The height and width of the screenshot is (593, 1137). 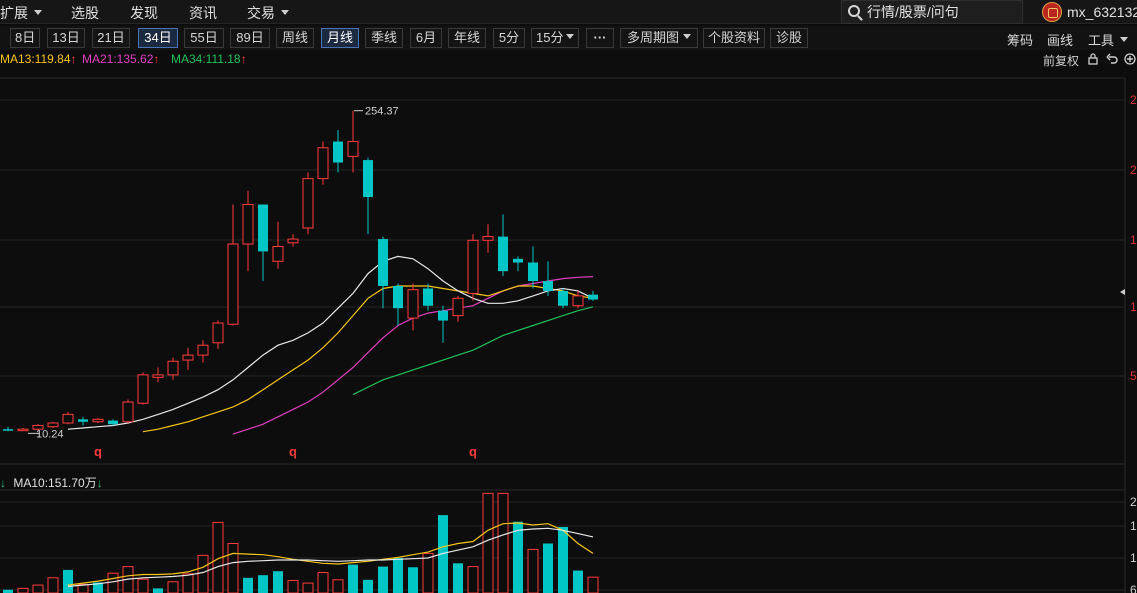 I want to click on cursor-arrow-icon, so click(x=1122, y=292).